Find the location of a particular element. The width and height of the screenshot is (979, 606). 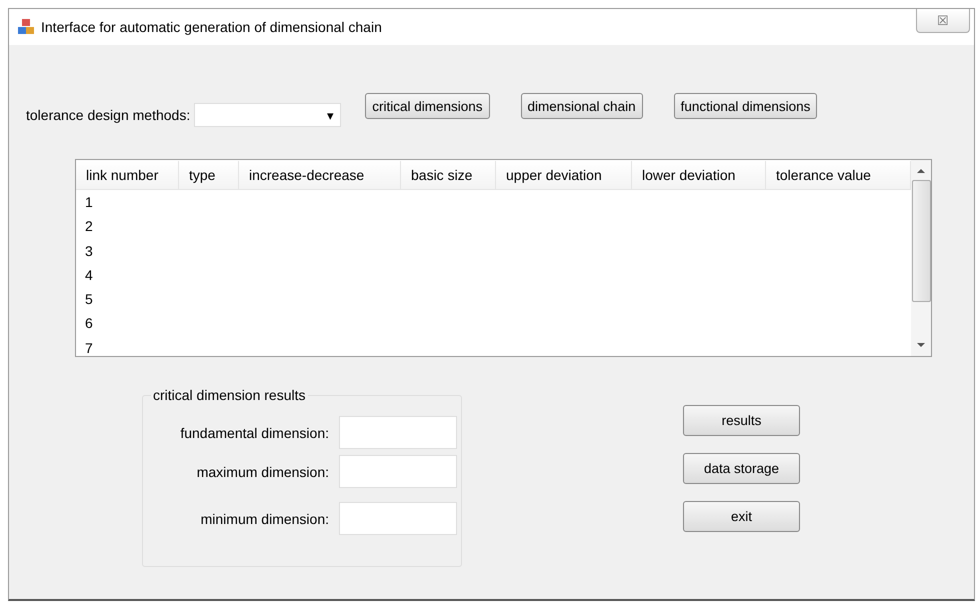

table-cell: 6 is located at coordinates (89, 323).